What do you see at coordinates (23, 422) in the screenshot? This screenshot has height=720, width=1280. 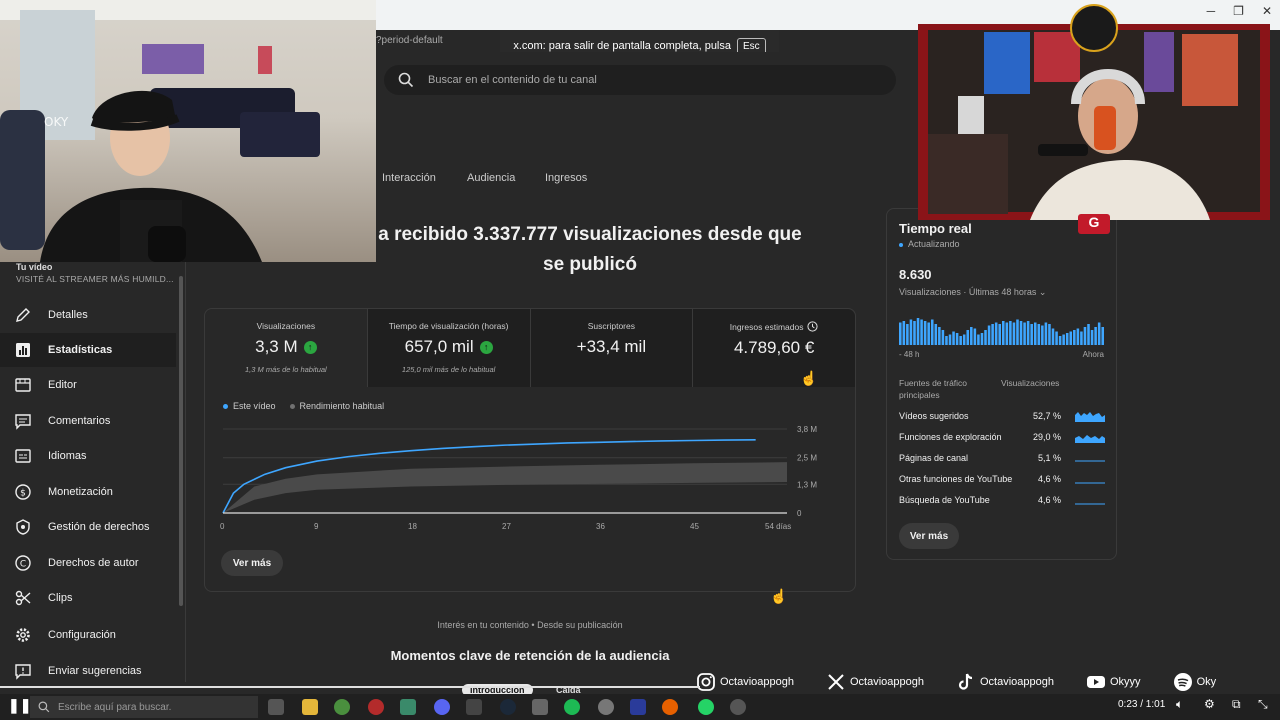 I see `comment-icon` at bounding box center [23, 422].